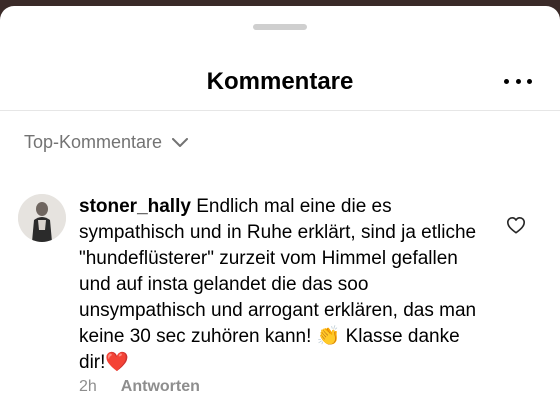 Image resolution: width=560 pixels, height=417 pixels. I want to click on comment-username: stoner_hally, so click(135, 206).